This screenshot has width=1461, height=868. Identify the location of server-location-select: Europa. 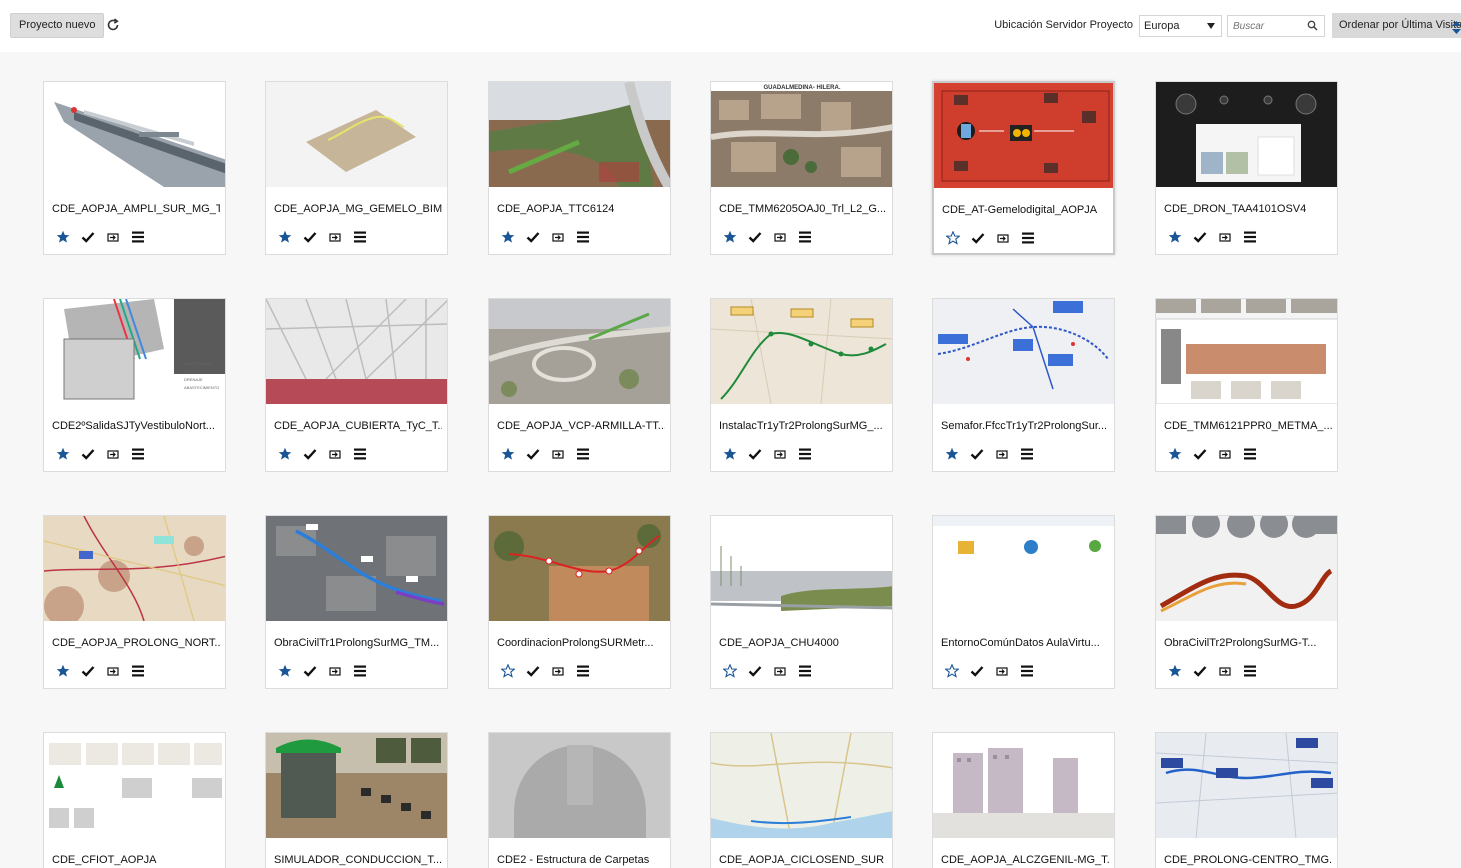
(1180, 26).